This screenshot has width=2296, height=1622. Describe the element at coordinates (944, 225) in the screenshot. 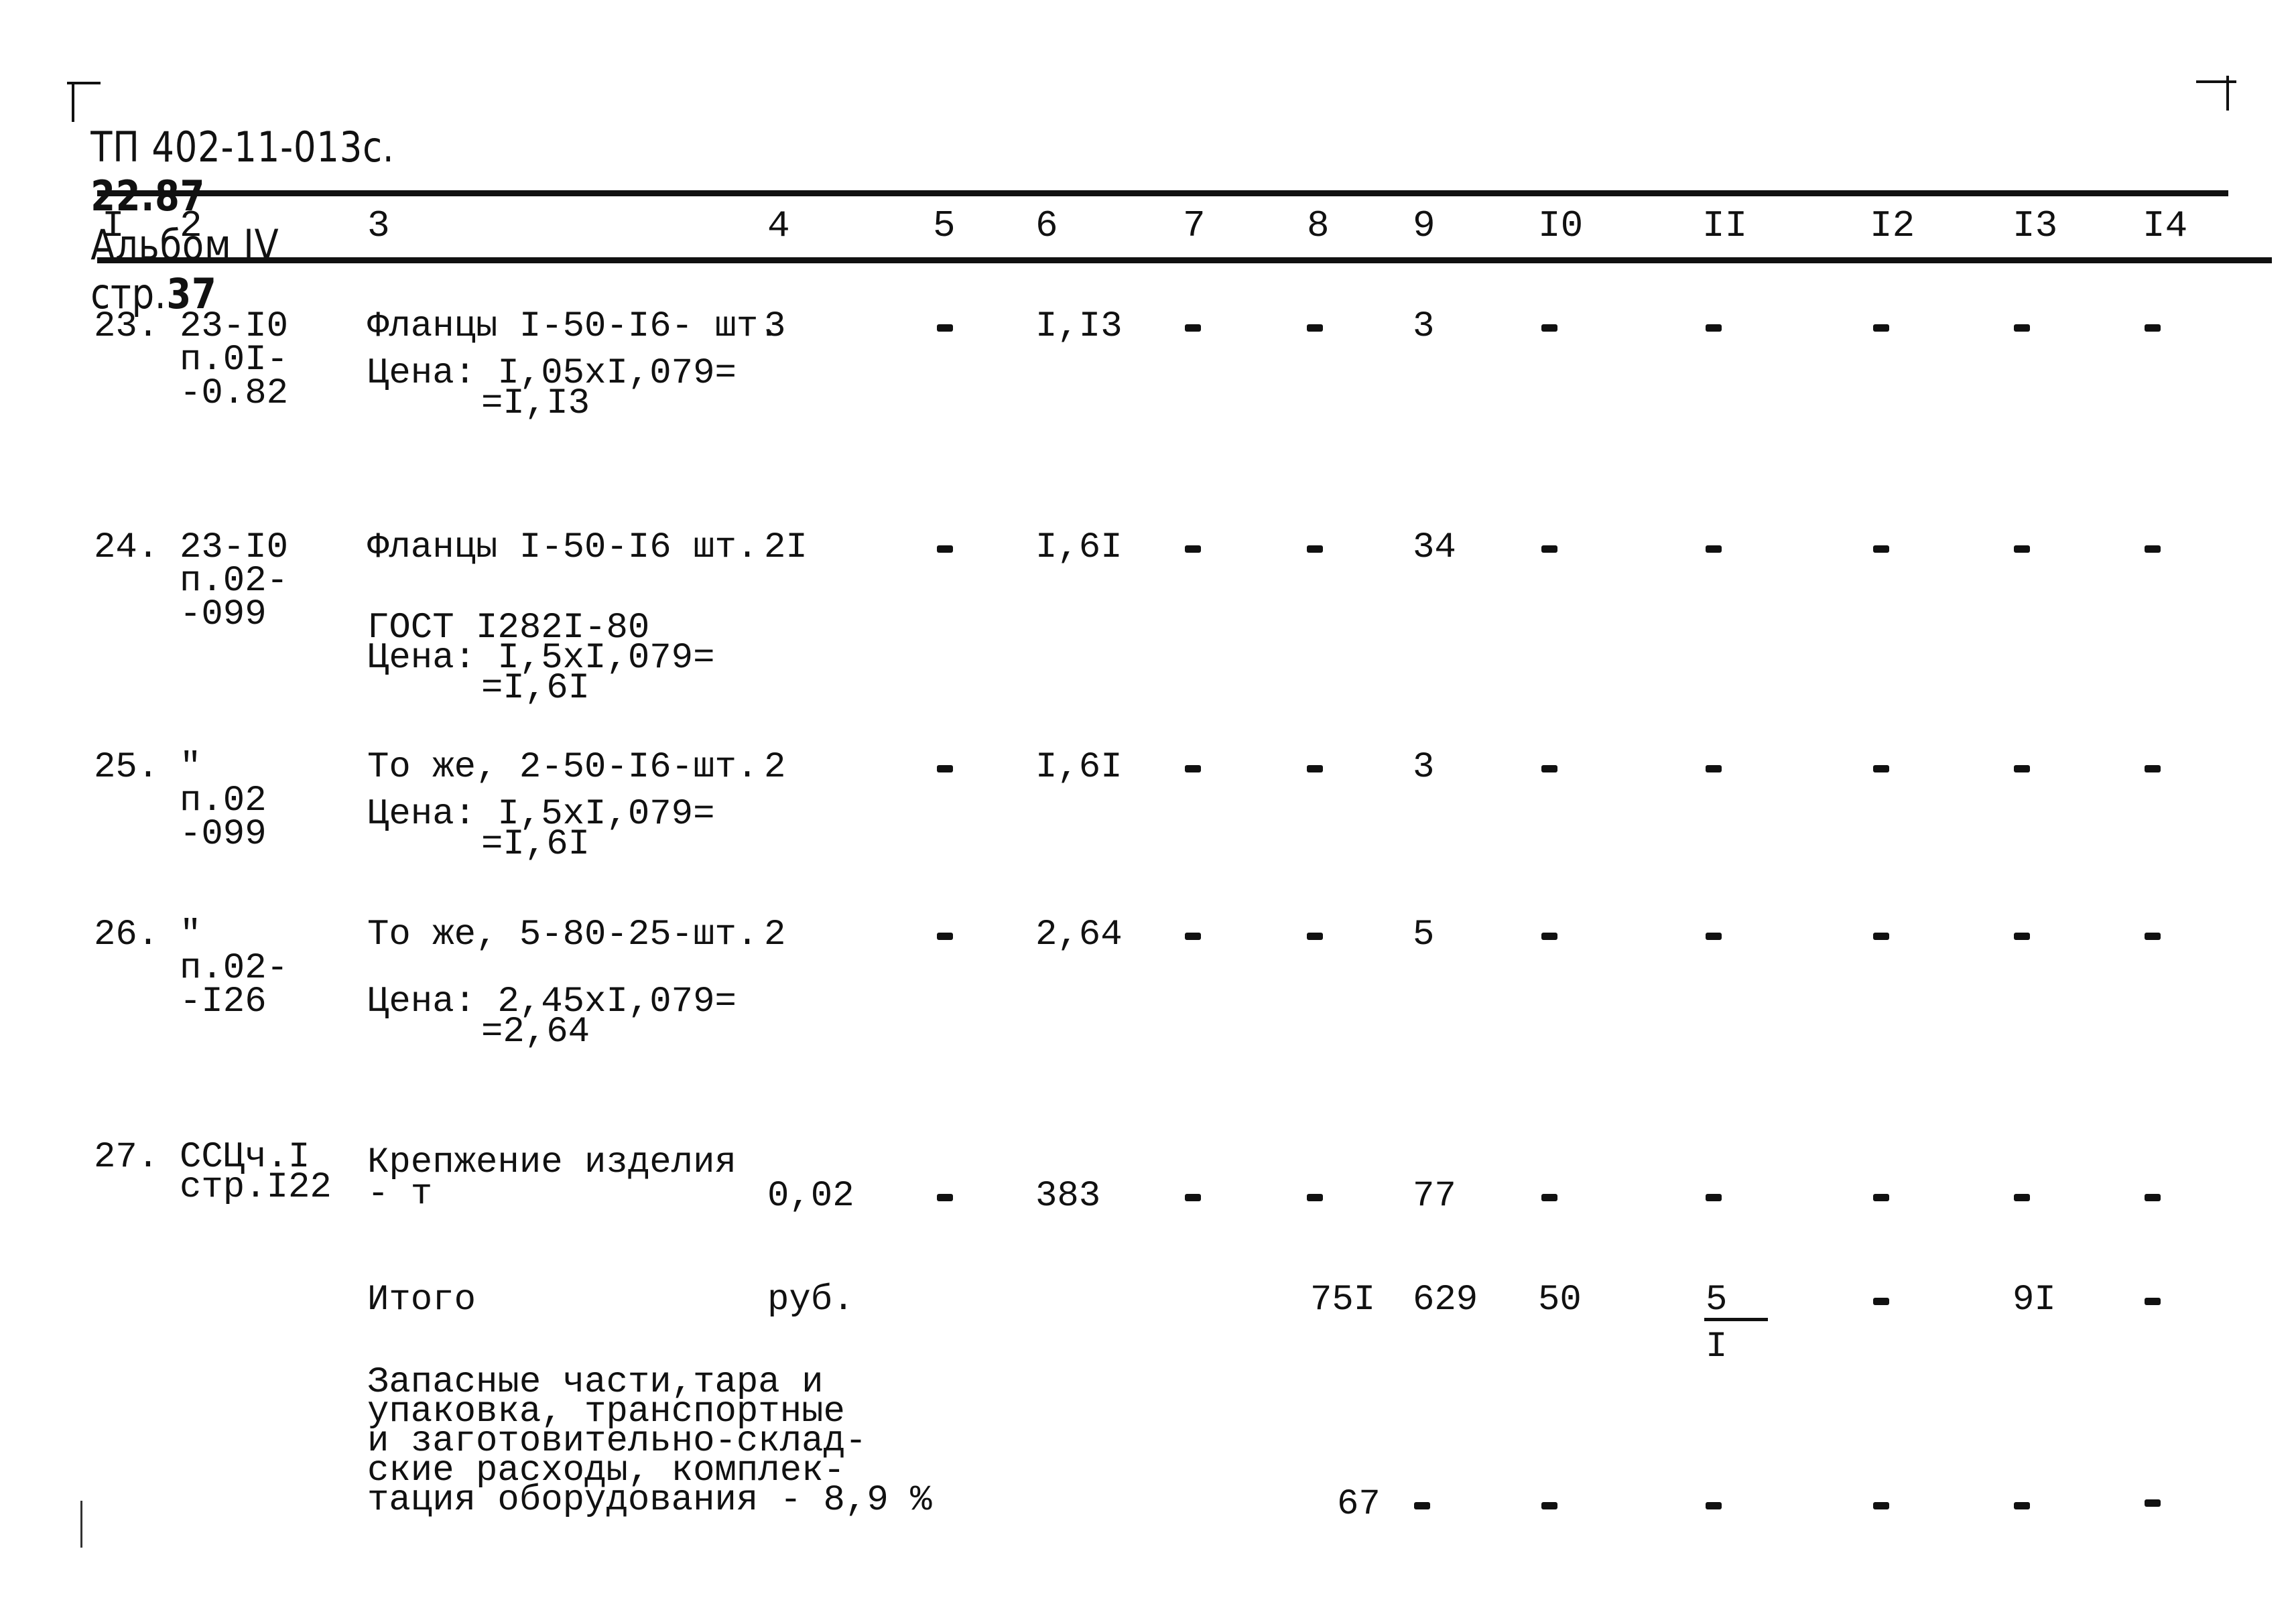

I see `column-header: 5` at that location.